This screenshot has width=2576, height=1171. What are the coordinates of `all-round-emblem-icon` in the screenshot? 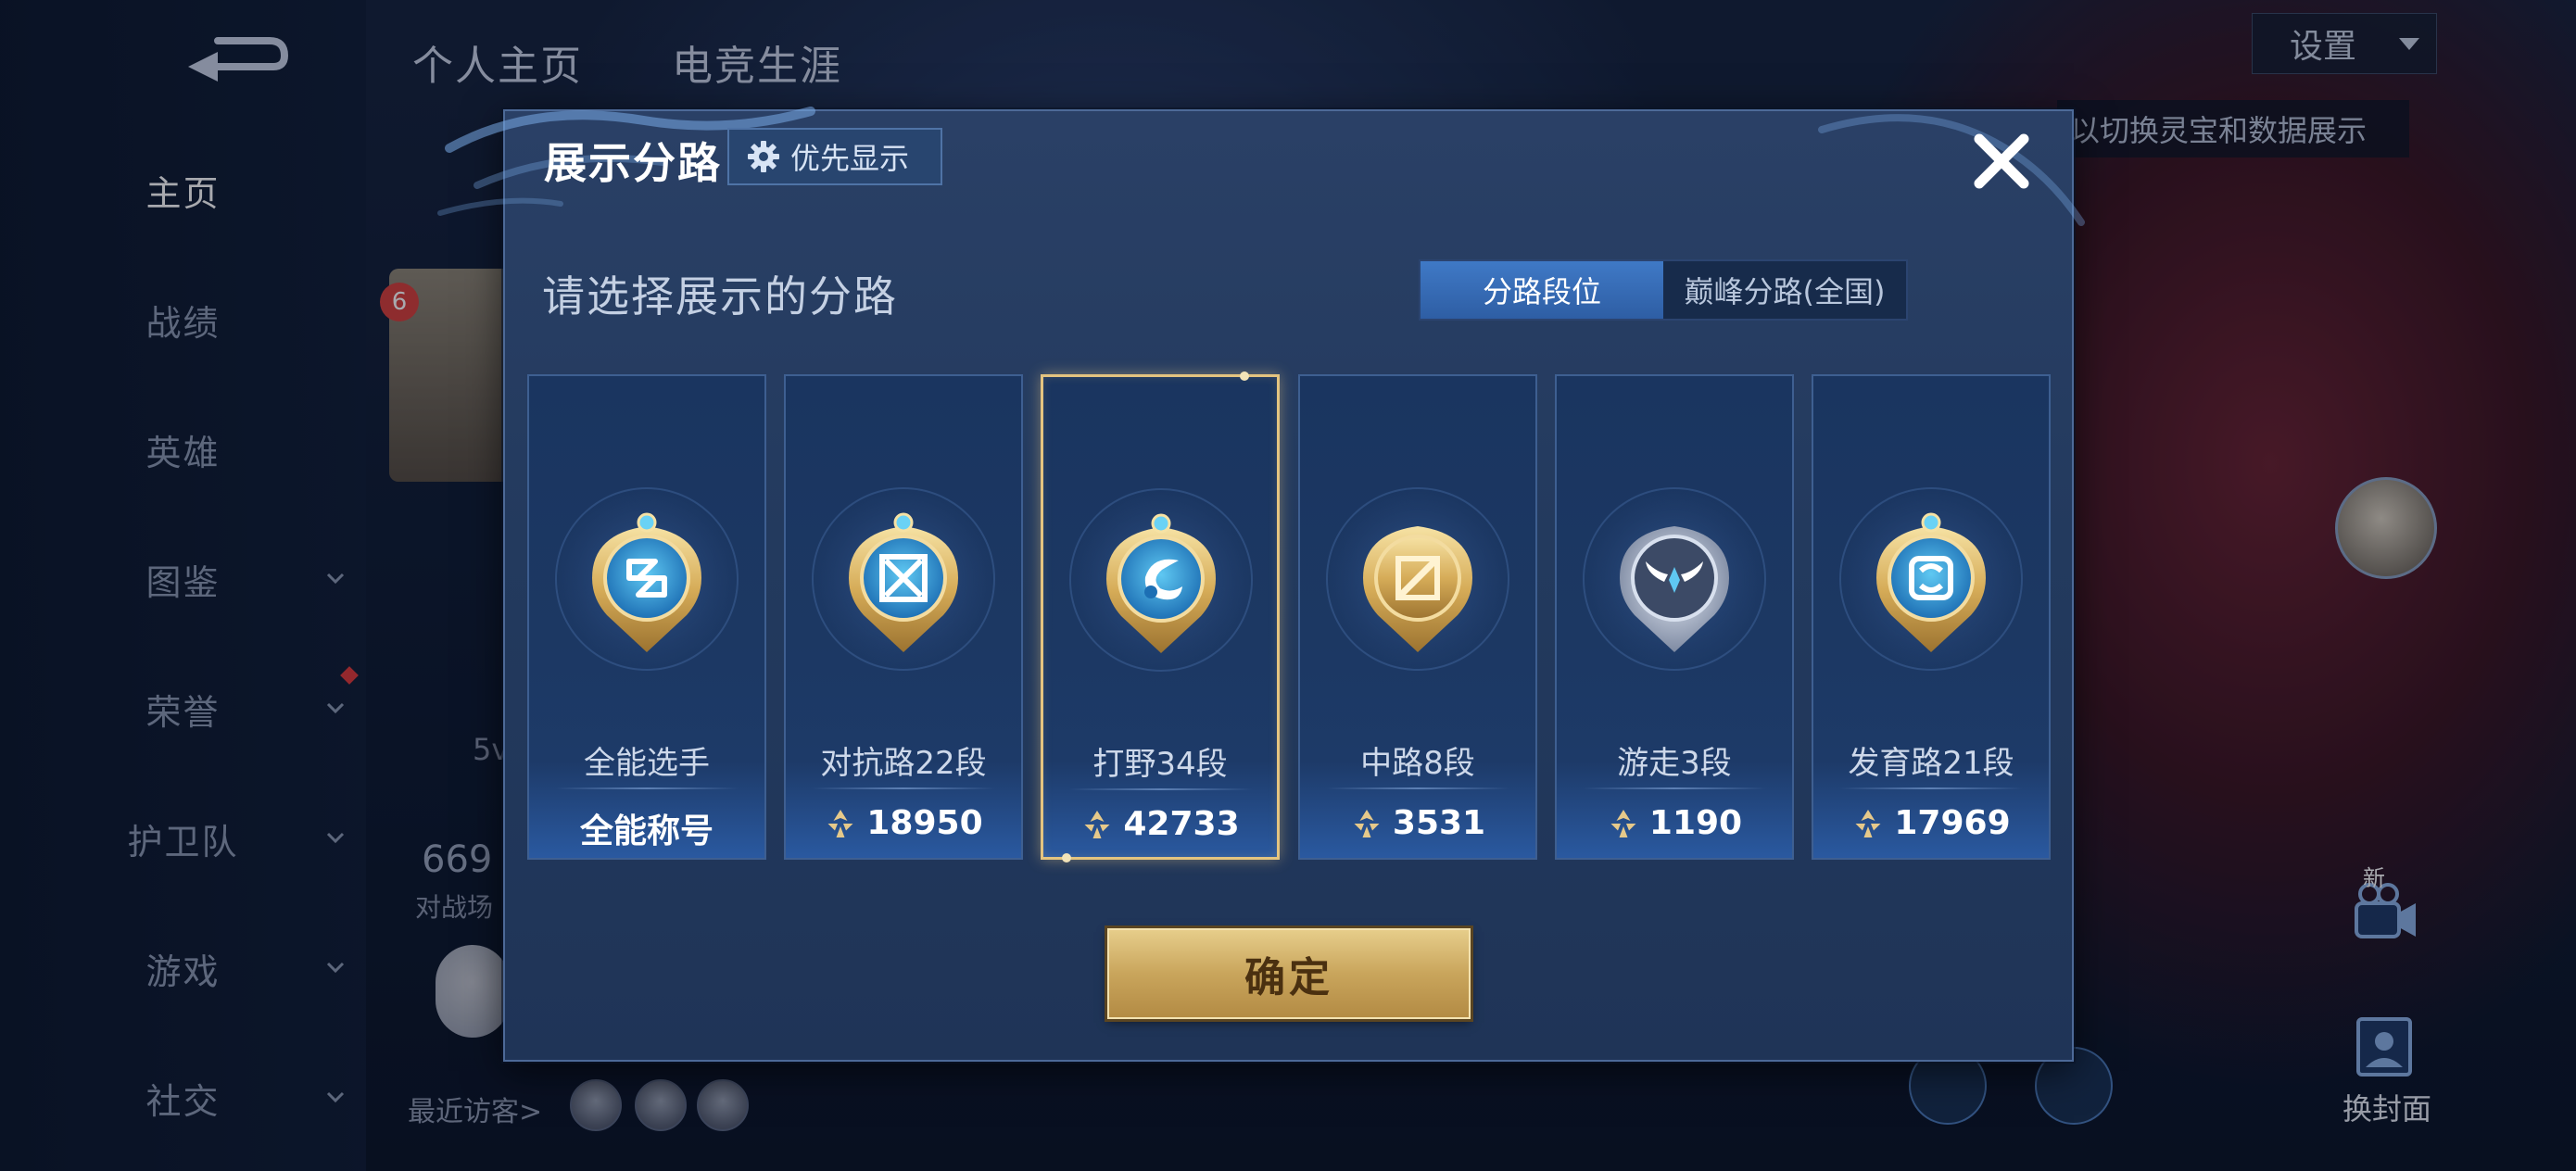 It's located at (646, 582).